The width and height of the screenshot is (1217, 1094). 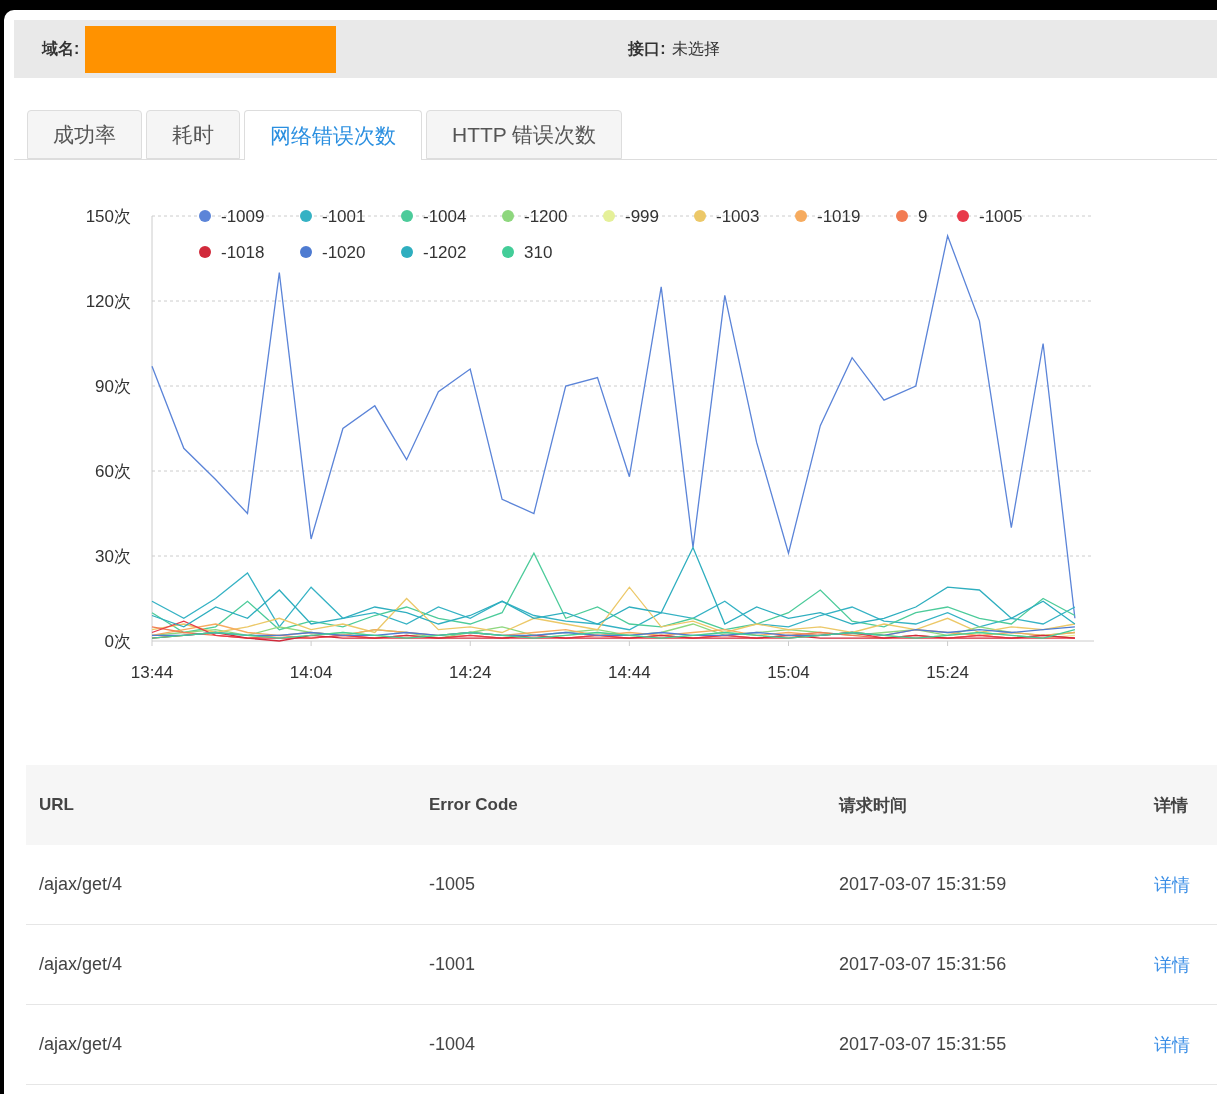 What do you see at coordinates (923, 884) in the screenshot?
I see `table-cell-text: 2017-03-07 15:31:59` at bounding box center [923, 884].